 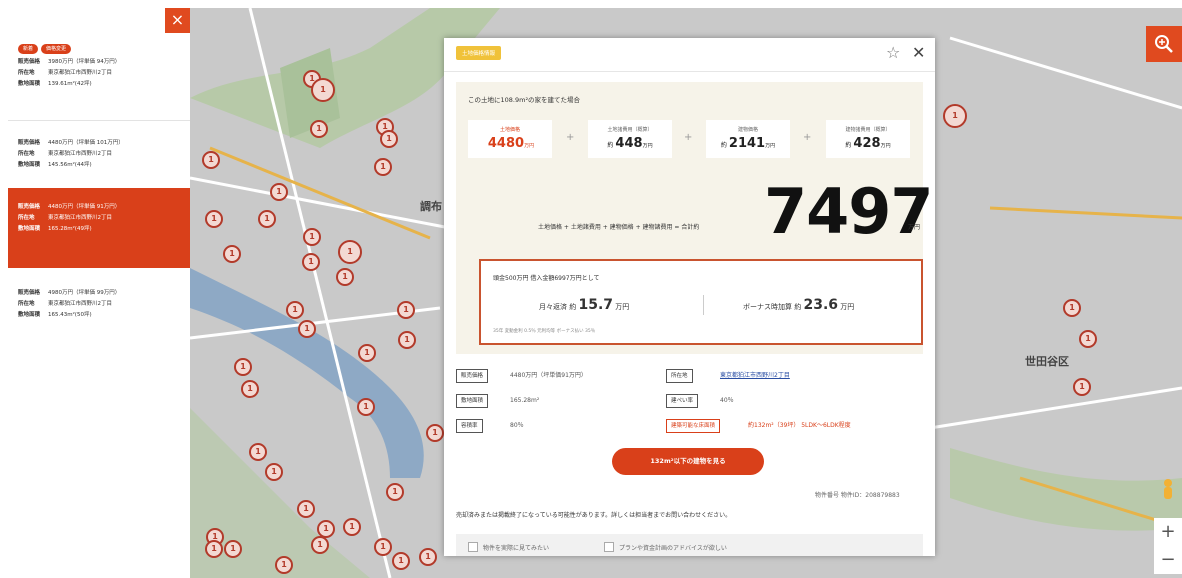 What do you see at coordinates (525, 400) in the screenshot?
I see `attr-value-land-area: 165.28m²` at bounding box center [525, 400].